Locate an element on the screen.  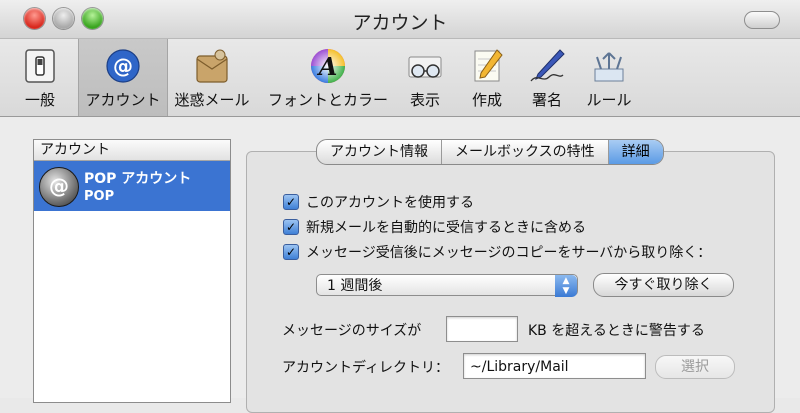
option-remove-copy: ✓ メッセージ受信後にメッセージのコピーをサーバから取り除く： is located at coordinates (497, 252).